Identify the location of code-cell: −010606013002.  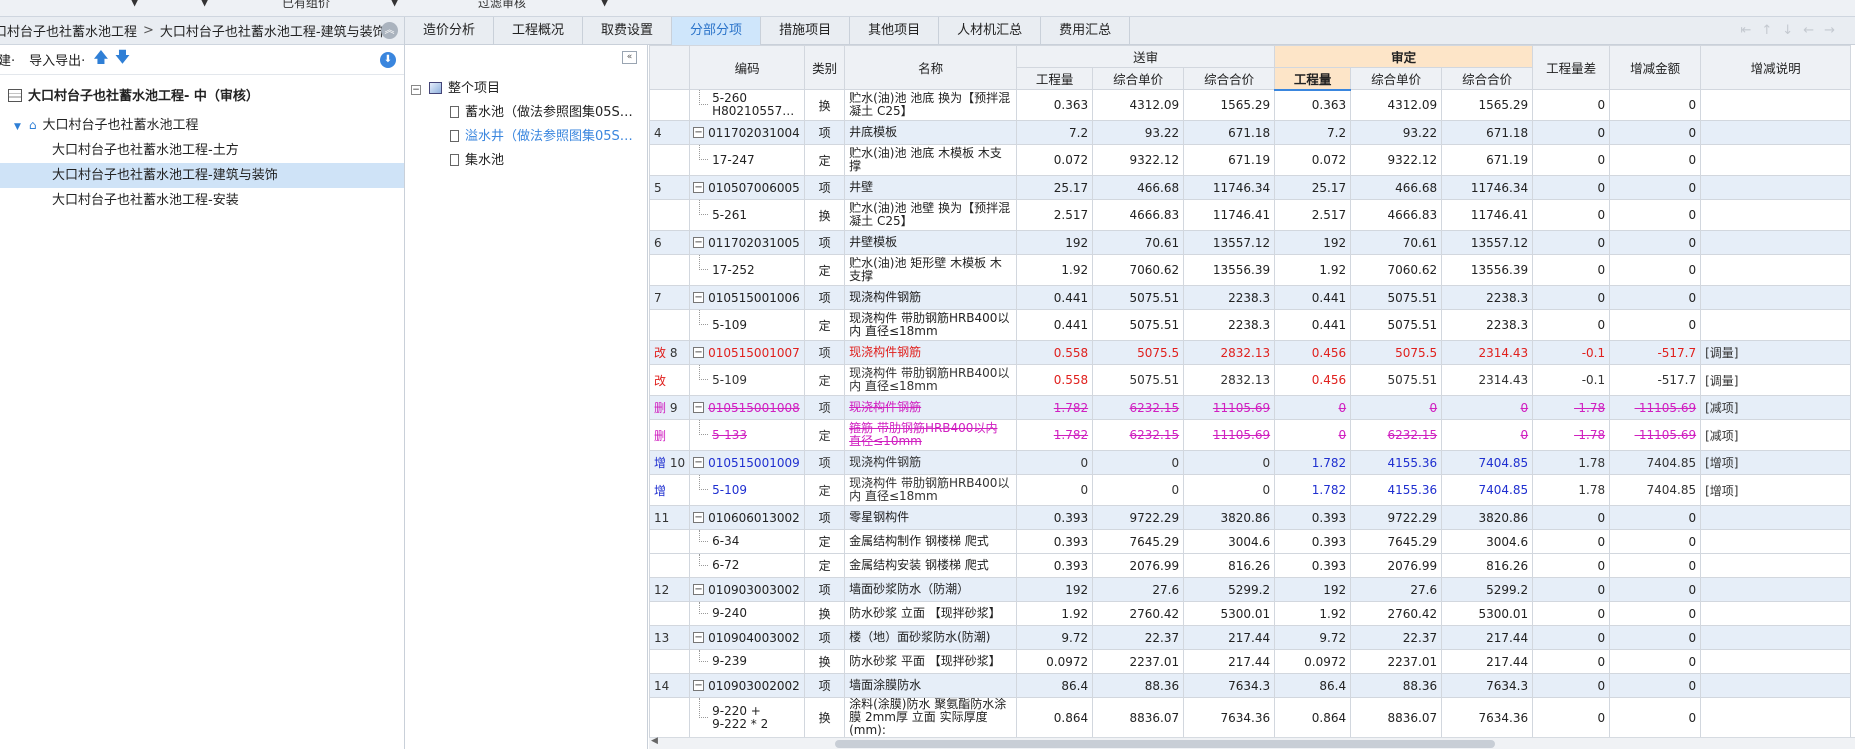
(747, 517).